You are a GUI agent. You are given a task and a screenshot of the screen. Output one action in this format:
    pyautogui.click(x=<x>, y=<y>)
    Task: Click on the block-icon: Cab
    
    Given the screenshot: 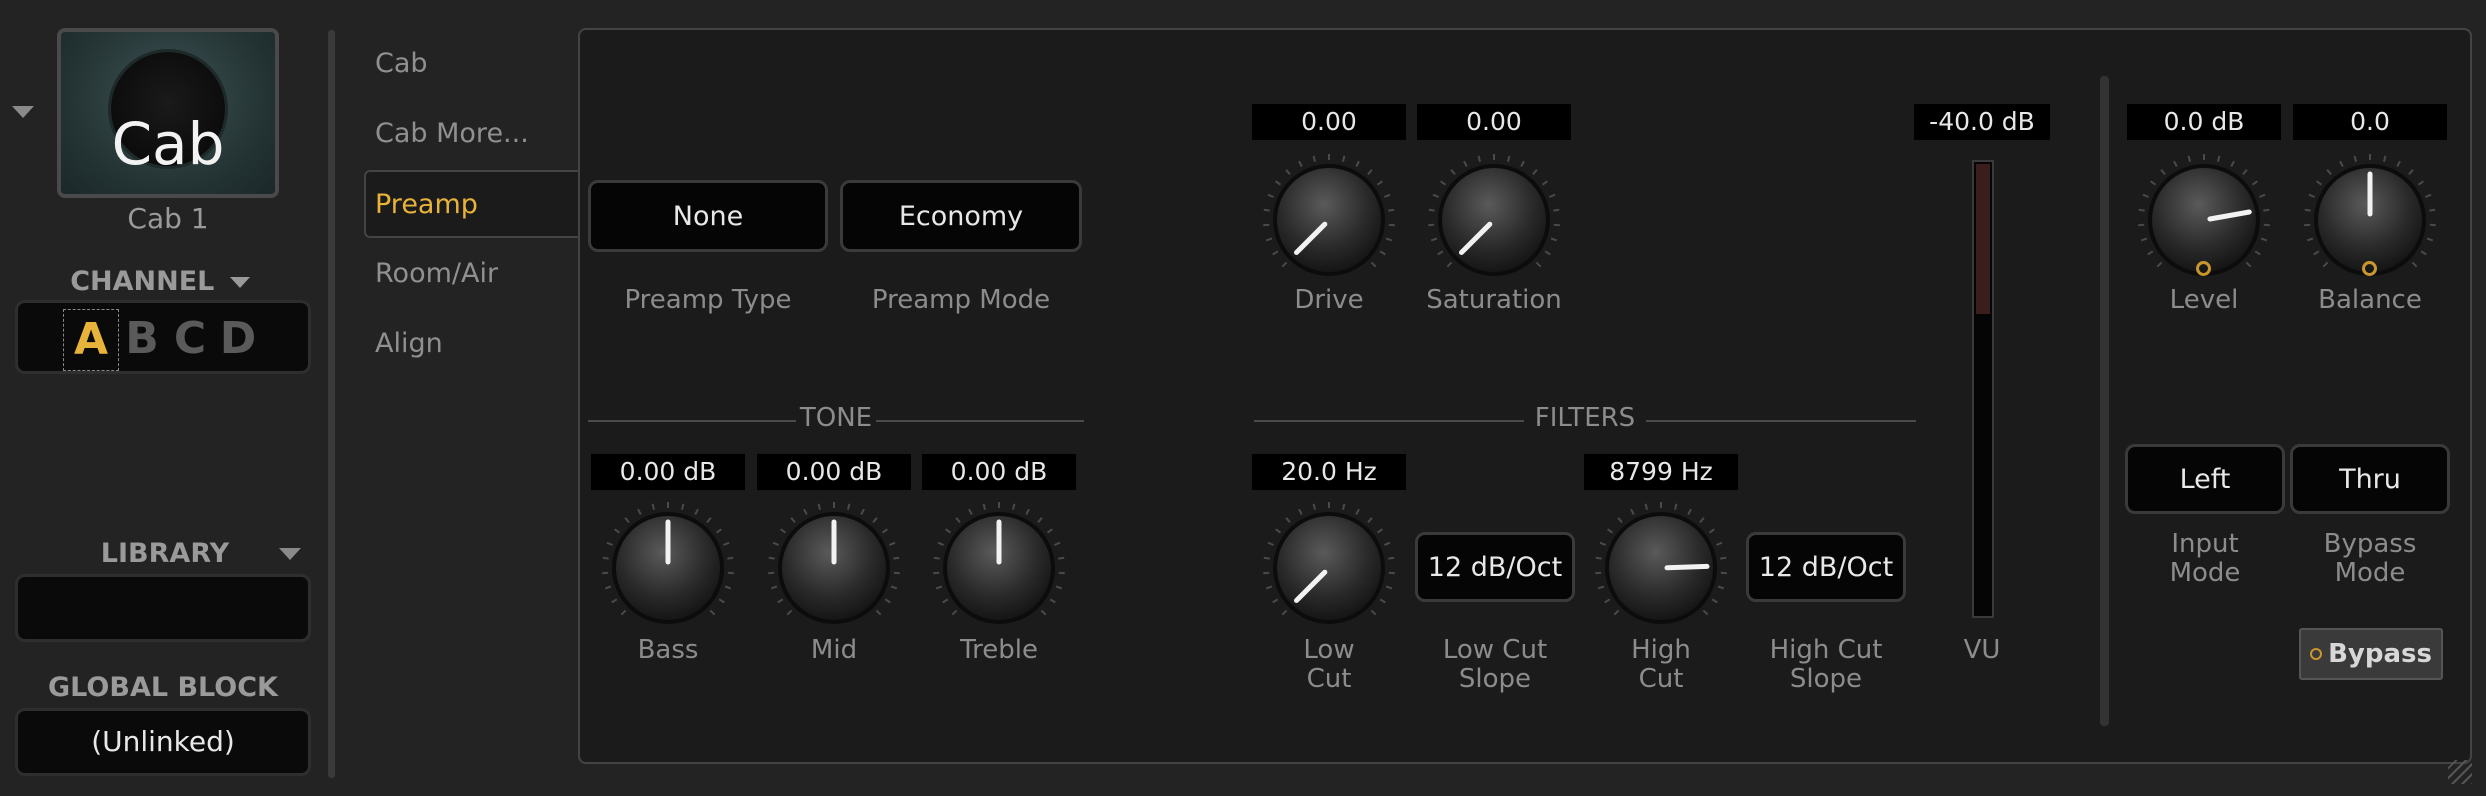 What is the action you would take?
    pyautogui.click(x=168, y=113)
    